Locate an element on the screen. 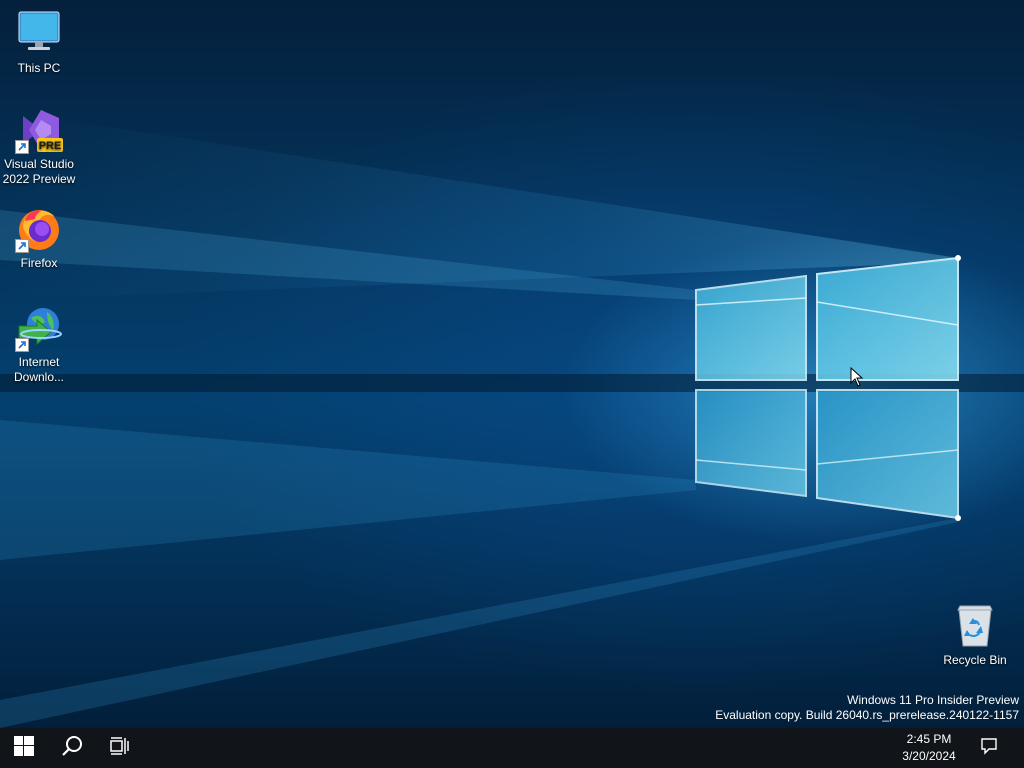  taskbar-clock: 2:45 PM 3/20/2024 is located at coordinates (929, 748).